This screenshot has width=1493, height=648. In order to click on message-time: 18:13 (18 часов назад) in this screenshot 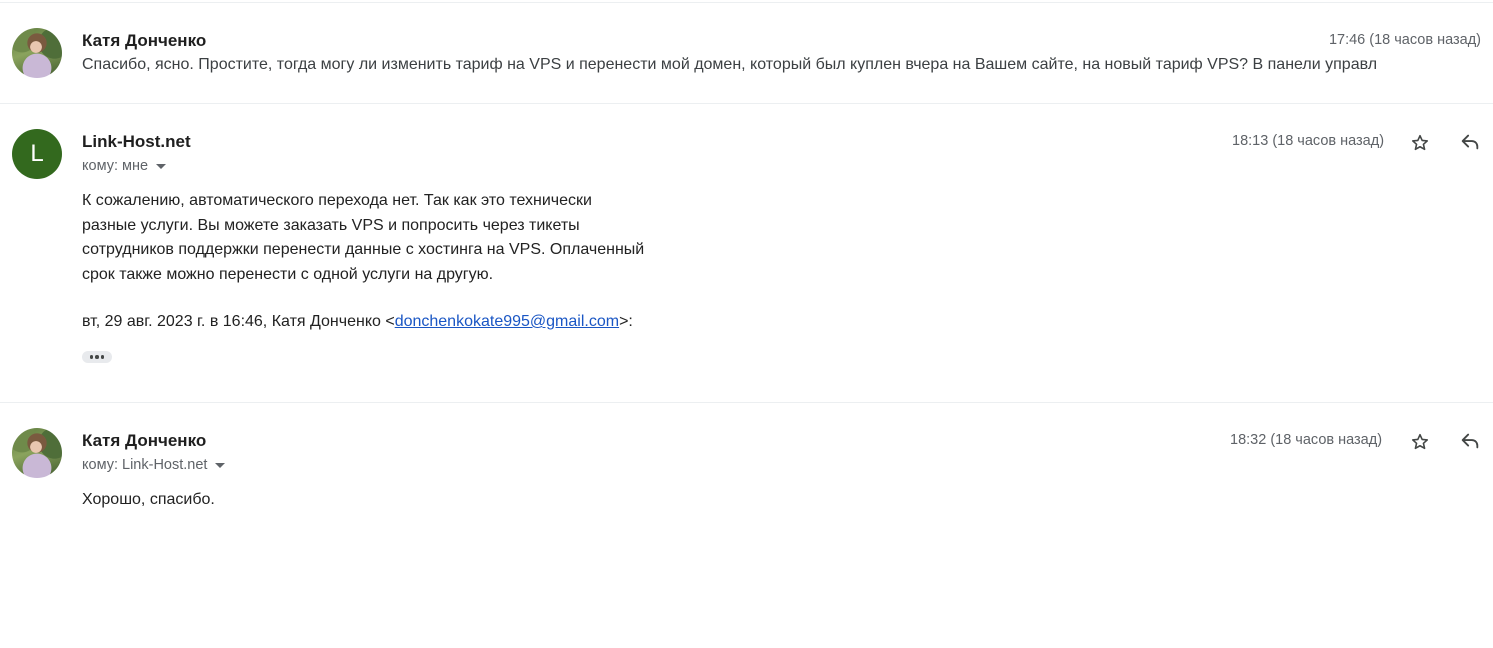, I will do `click(1308, 141)`.